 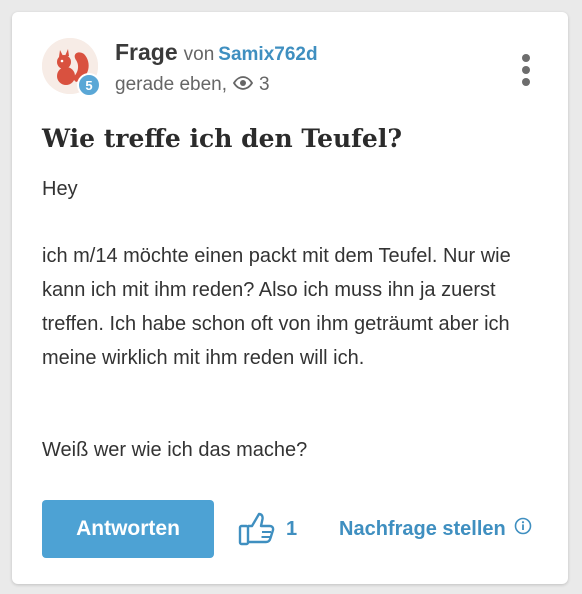 I want to click on like-button: 1, so click(x=267, y=529).